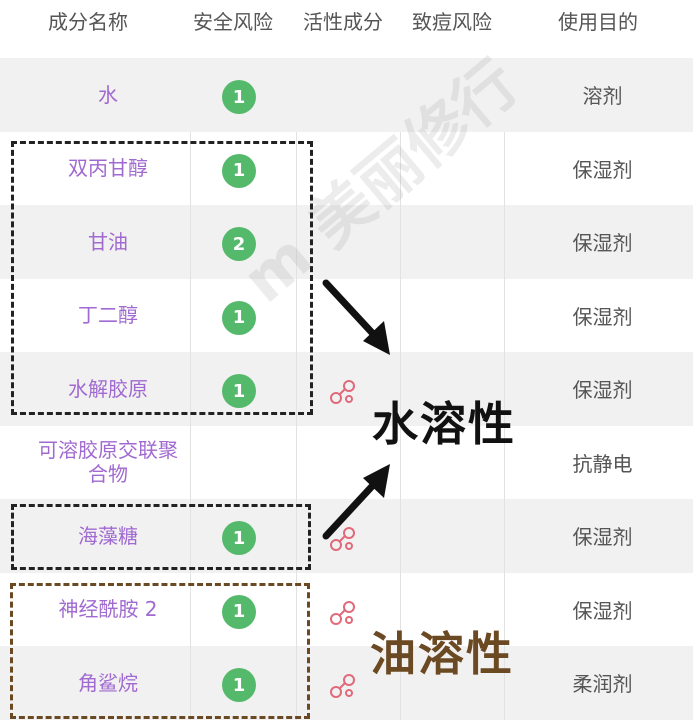 The height and width of the screenshot is (725, 693). I want to click on purpose-text: 溶剂, so click(602, 96).